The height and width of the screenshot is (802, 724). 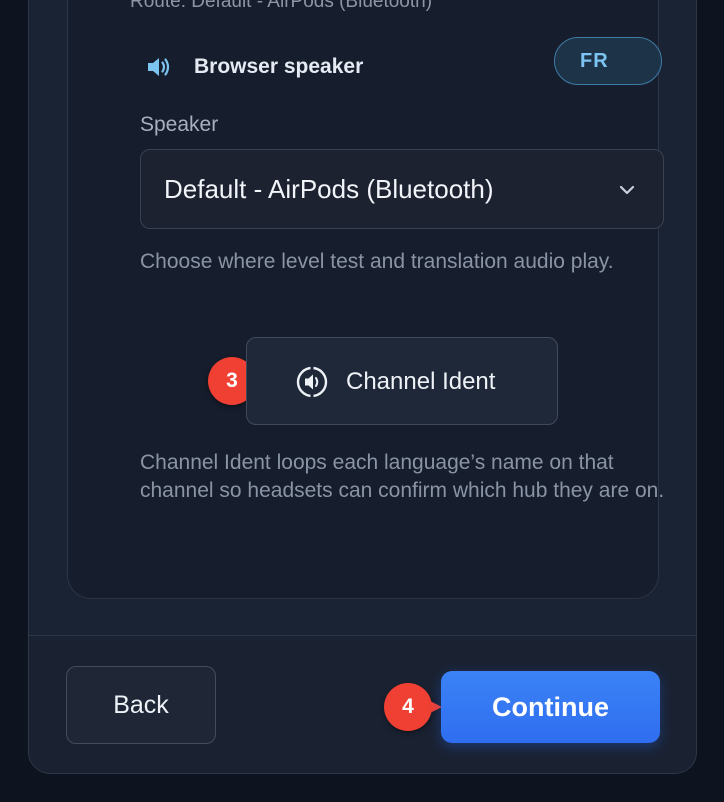 I want to click on browser-speaker-label: Browser speaker, so click(x=279, y=66).